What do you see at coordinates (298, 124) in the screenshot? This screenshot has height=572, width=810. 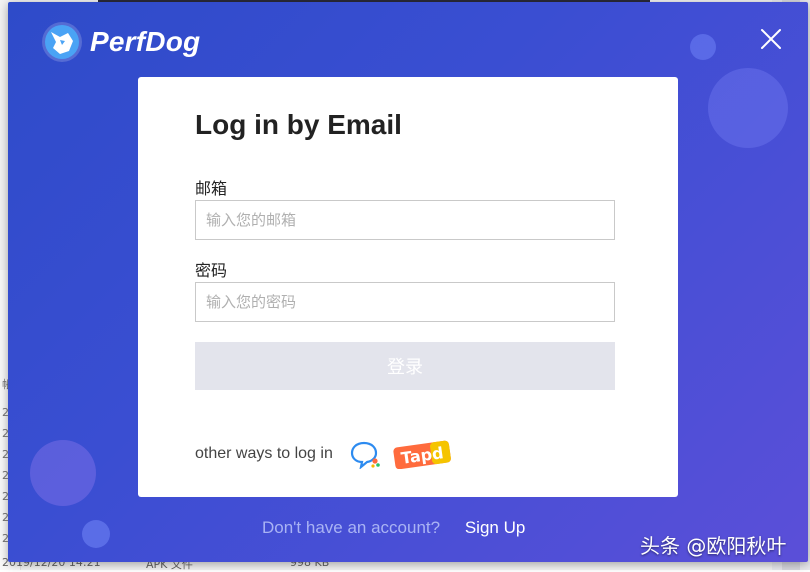 I see `page-title: Log in by Email` at bounding box center [298, 124].